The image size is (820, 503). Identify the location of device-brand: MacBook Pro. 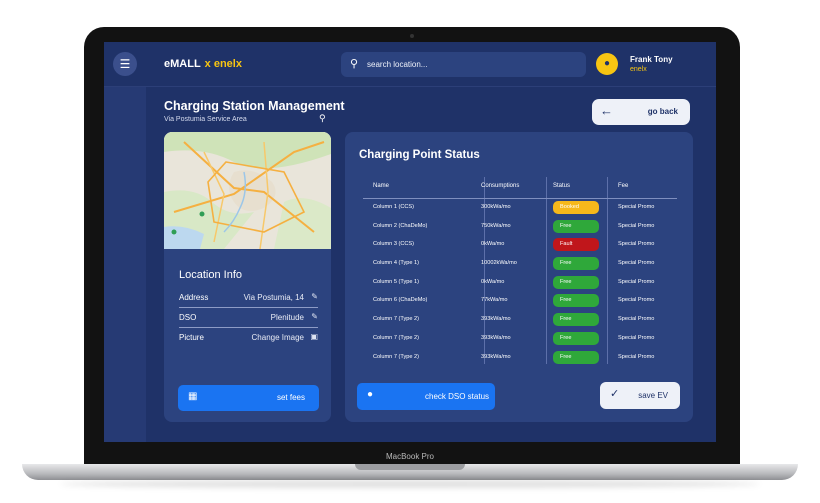
(410, 456).